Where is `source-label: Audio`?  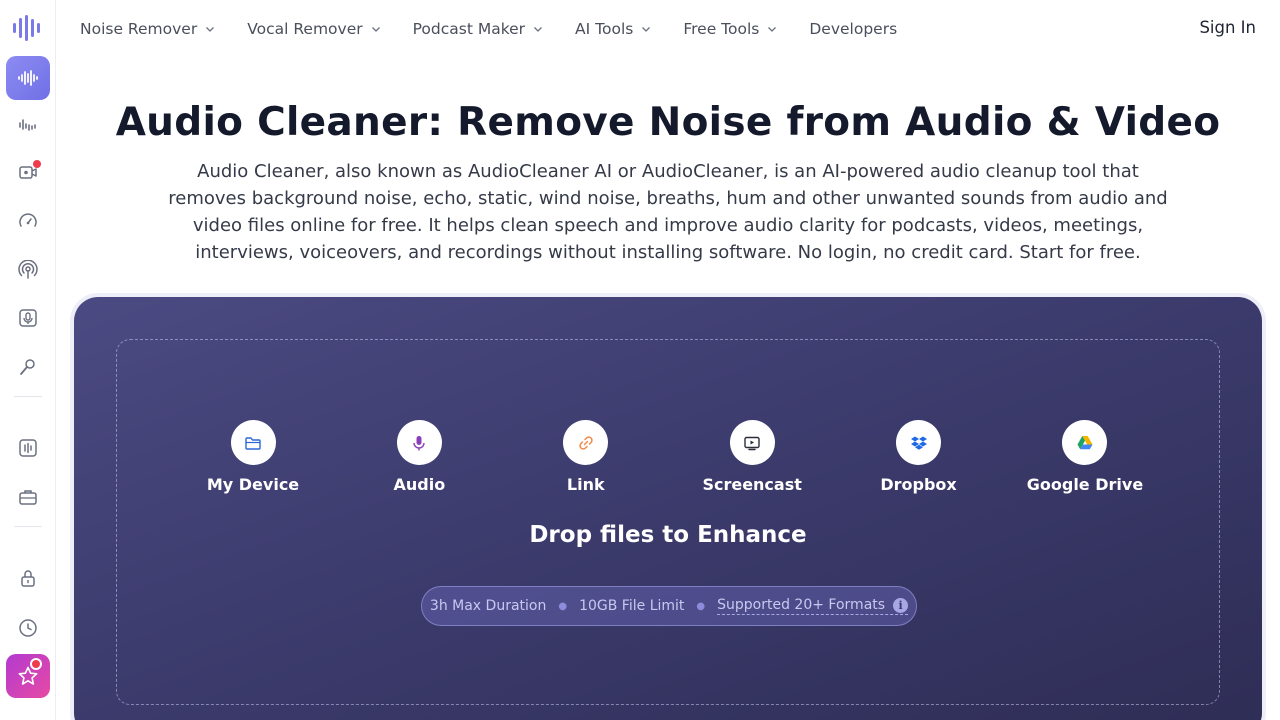 source-label: Audio is located at coordinates (419, 484).